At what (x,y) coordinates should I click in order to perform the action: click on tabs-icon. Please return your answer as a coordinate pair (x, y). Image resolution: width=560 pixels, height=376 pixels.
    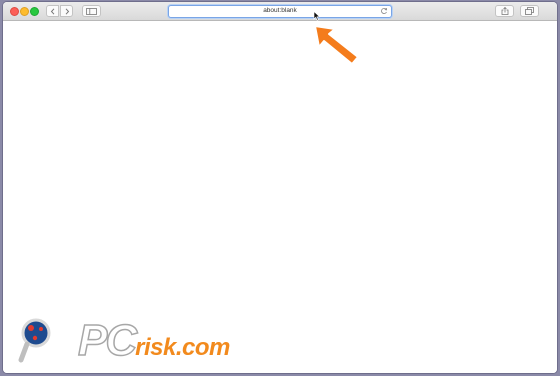
    Looking at the image, I should click on (529, 11).